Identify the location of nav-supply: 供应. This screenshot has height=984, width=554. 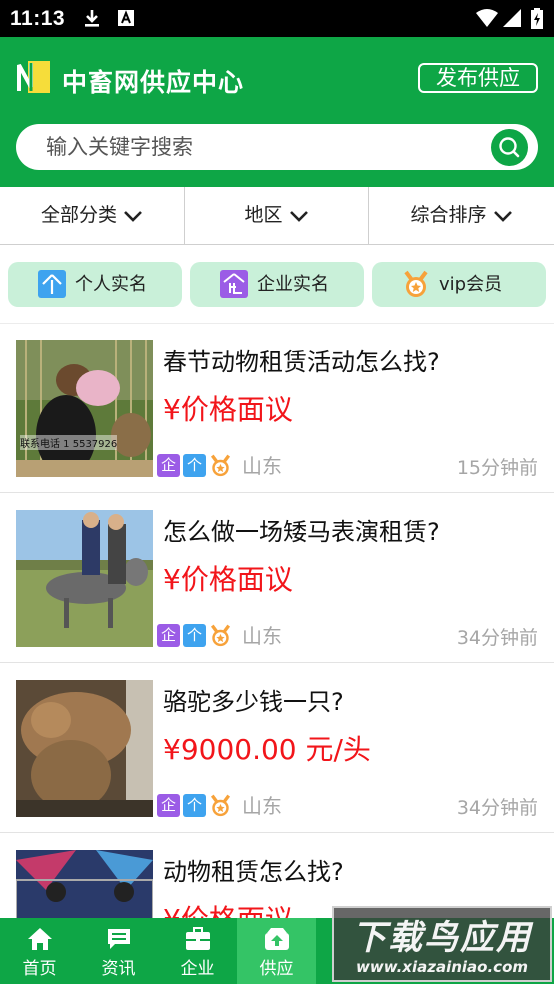
(276, 951).